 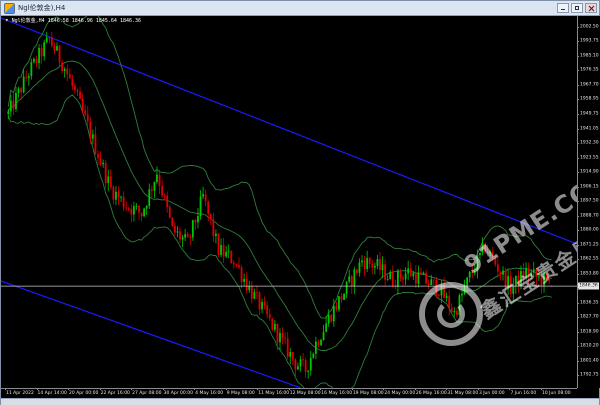 I want to click on price-axis-label: 1792.75, so click(x=589, y=375).